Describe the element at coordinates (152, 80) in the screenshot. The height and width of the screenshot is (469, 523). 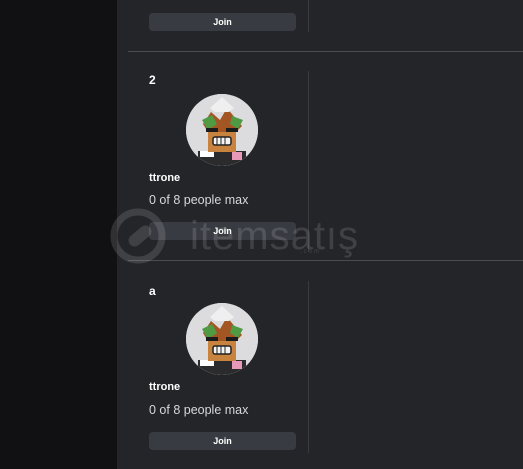
I see `server-name: 2` at that location.